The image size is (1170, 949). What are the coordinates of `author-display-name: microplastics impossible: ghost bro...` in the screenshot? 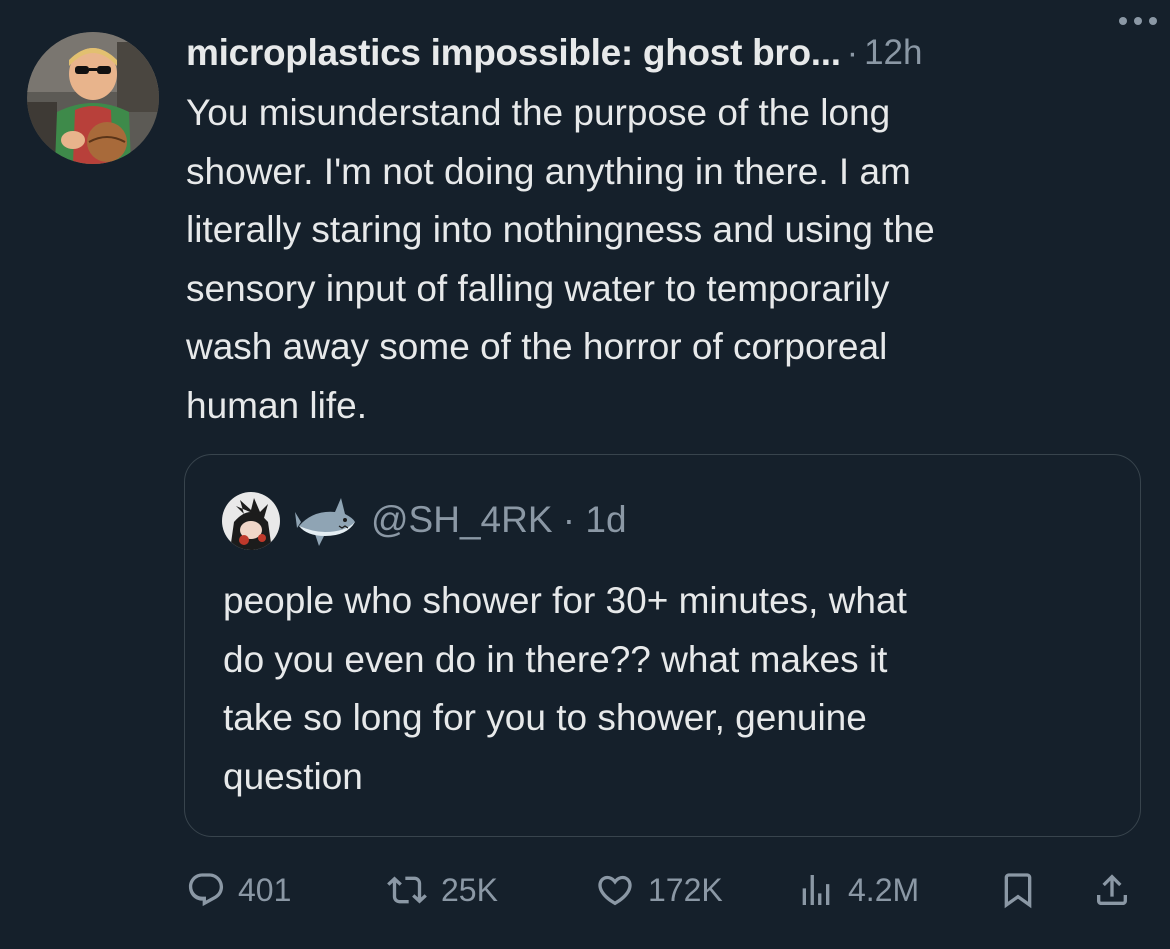 It's located at (513, 53).